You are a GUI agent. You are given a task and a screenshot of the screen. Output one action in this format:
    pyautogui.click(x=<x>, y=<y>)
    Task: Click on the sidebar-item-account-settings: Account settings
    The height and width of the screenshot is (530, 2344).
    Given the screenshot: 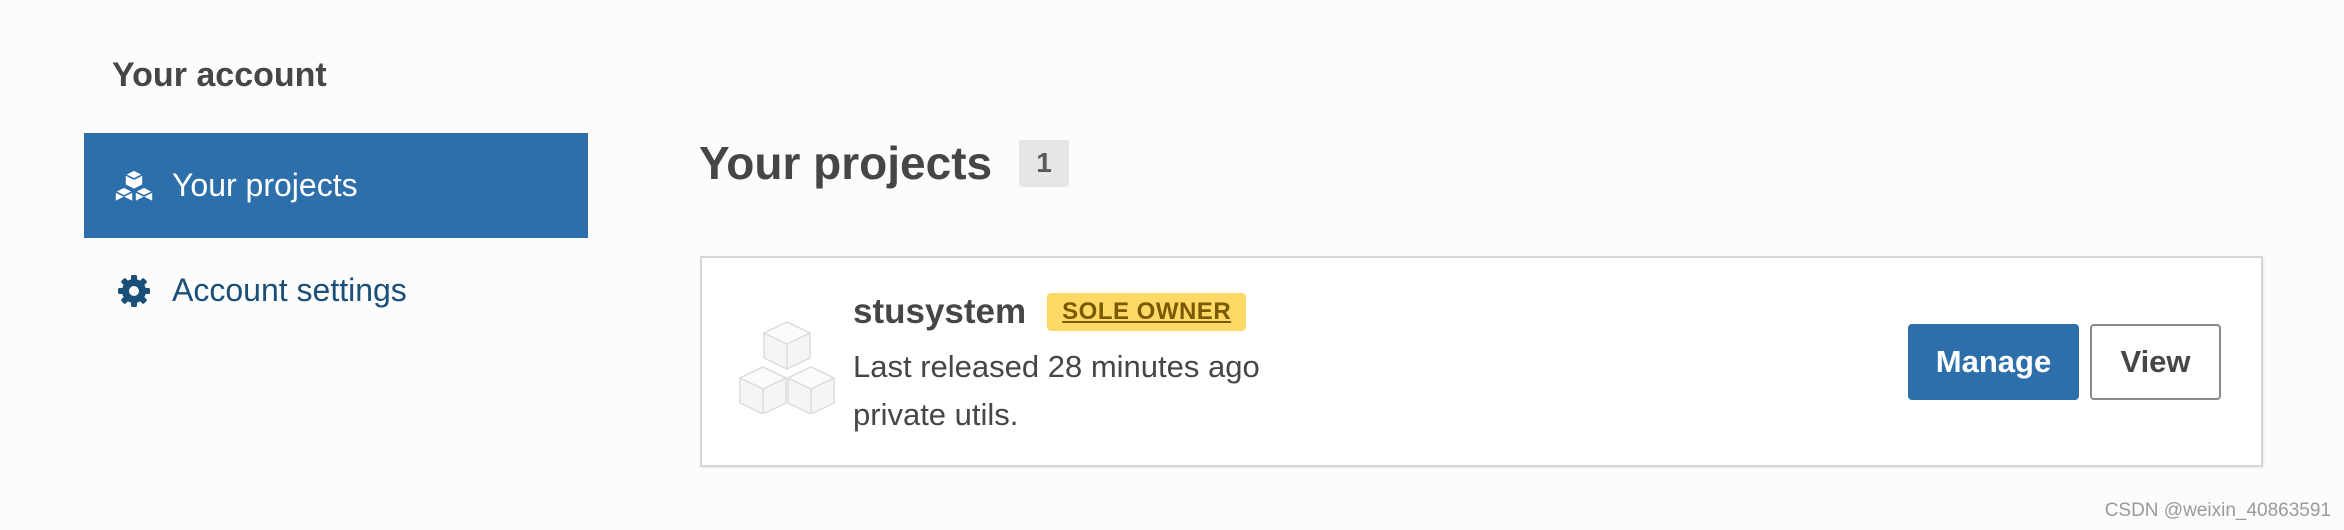 What is the action you would take?
    pyautogui.click(x=336, y=290)
    